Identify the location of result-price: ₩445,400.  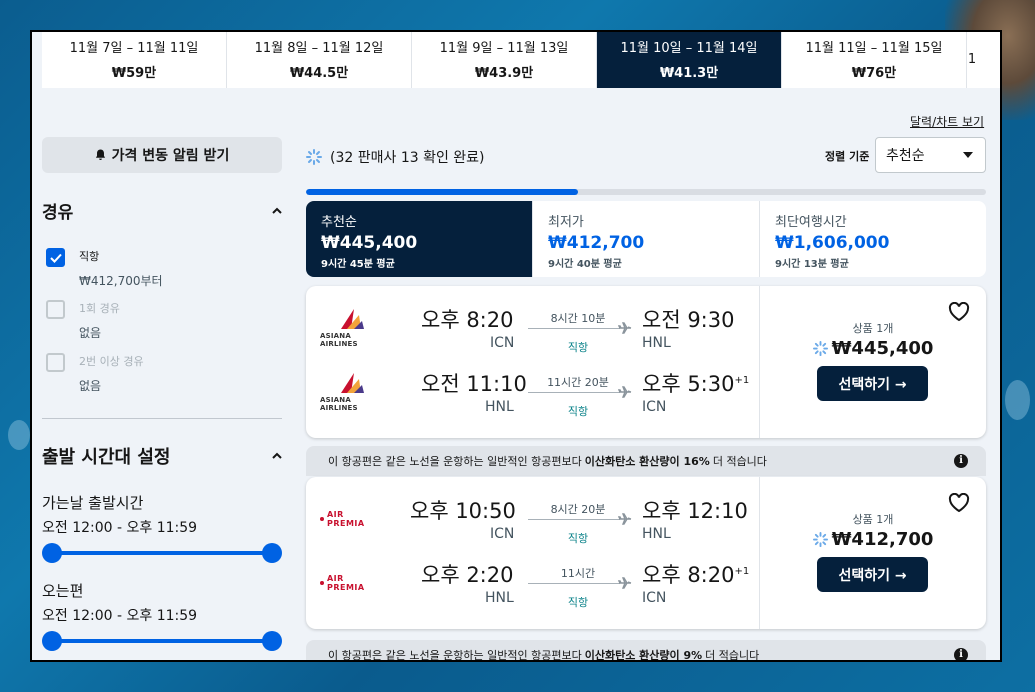
(873, 348).